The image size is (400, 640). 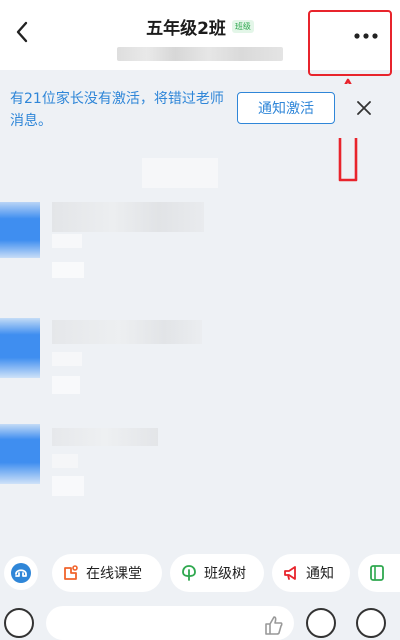 I want to click on activation-notice: 有21位家长没有激活，将错过老师消息。 通知激活, so click(x=200, y=111).